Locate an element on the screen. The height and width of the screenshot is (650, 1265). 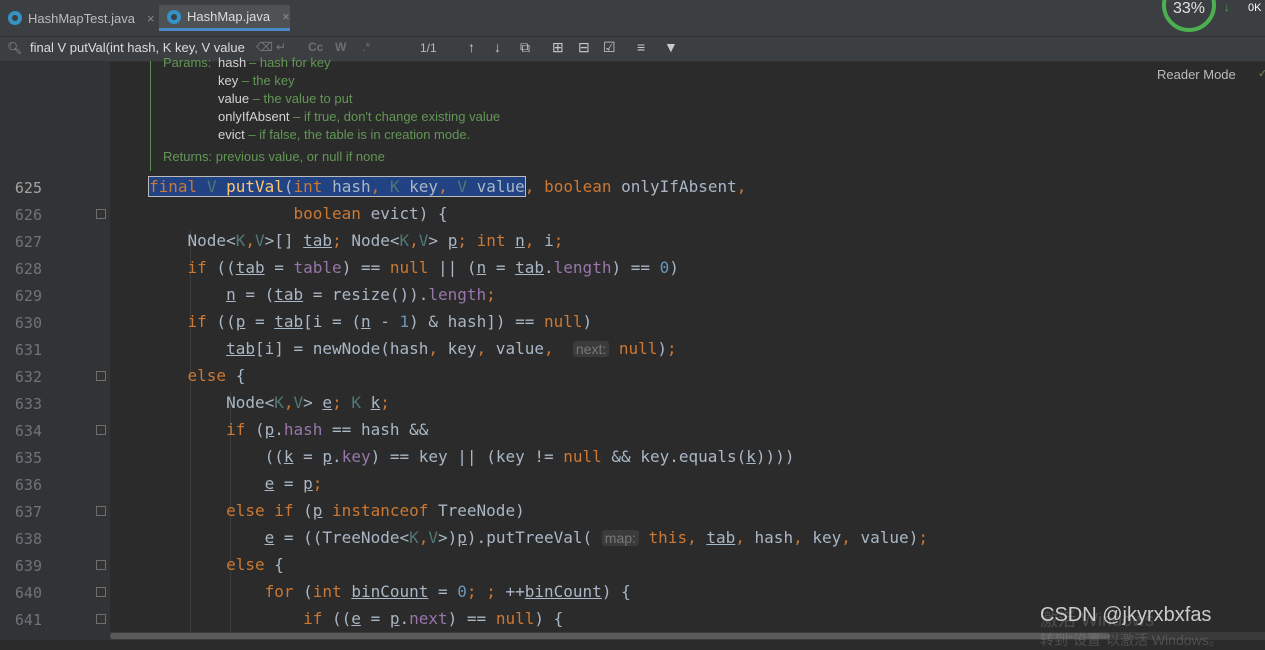
tab-hashmaptest: HashMapTest.java × is located at coordinates (79, 18).